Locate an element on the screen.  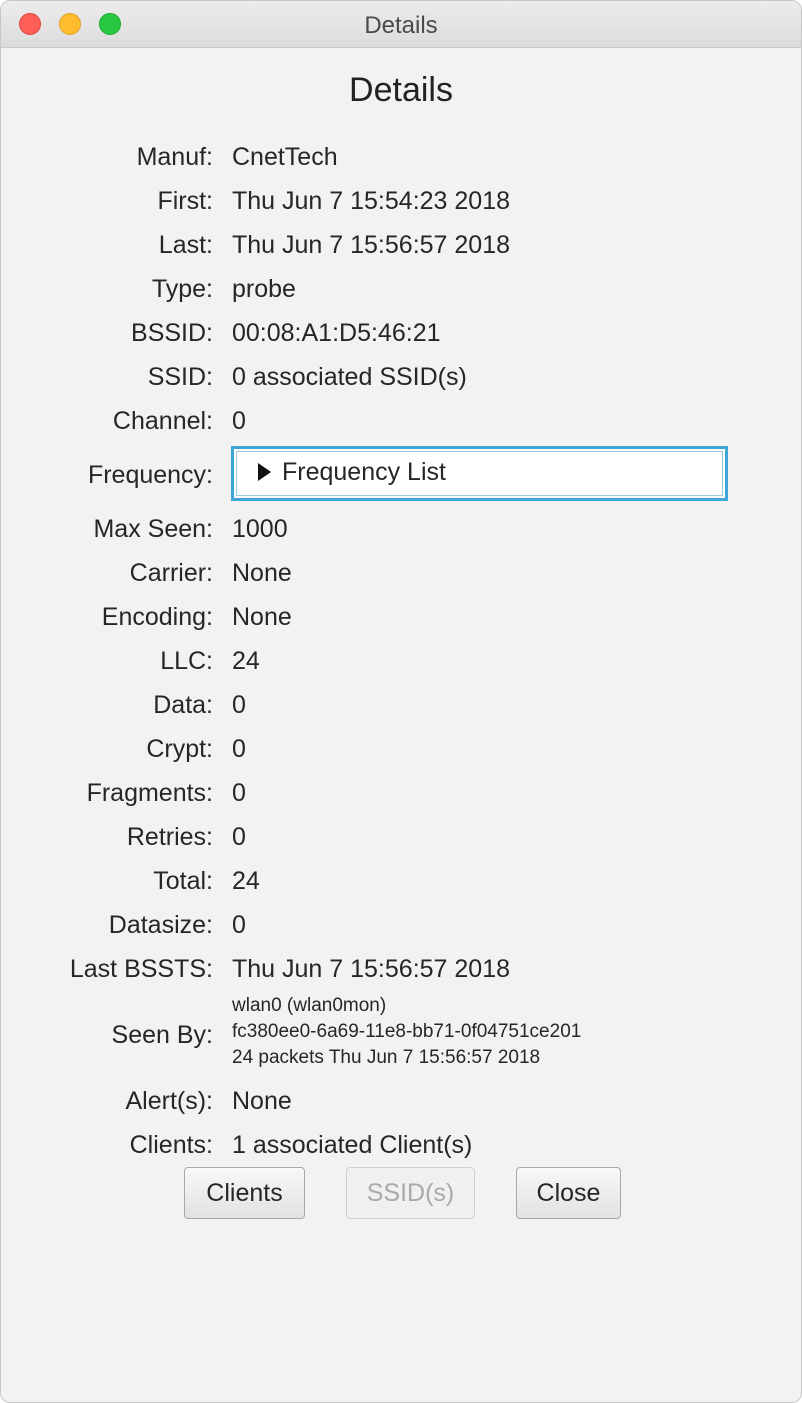
field-value: 0 associated SSID(s) is located at coordinates (349, 377).